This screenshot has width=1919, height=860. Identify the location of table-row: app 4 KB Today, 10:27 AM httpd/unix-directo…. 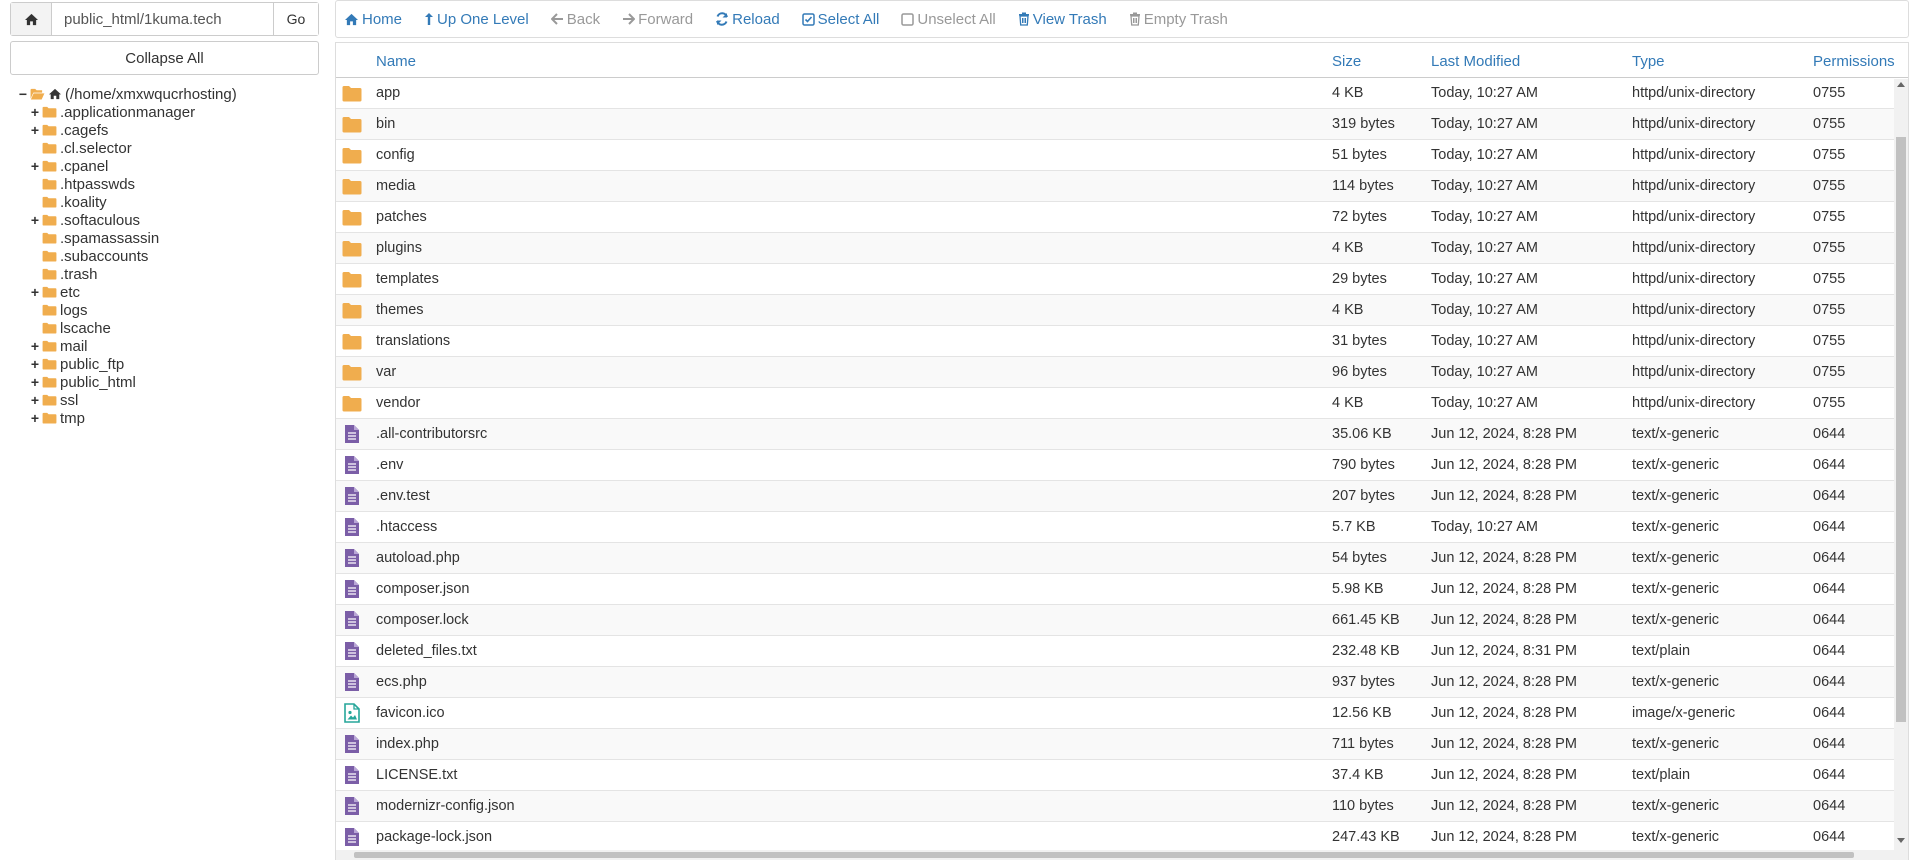
(1115, 93).